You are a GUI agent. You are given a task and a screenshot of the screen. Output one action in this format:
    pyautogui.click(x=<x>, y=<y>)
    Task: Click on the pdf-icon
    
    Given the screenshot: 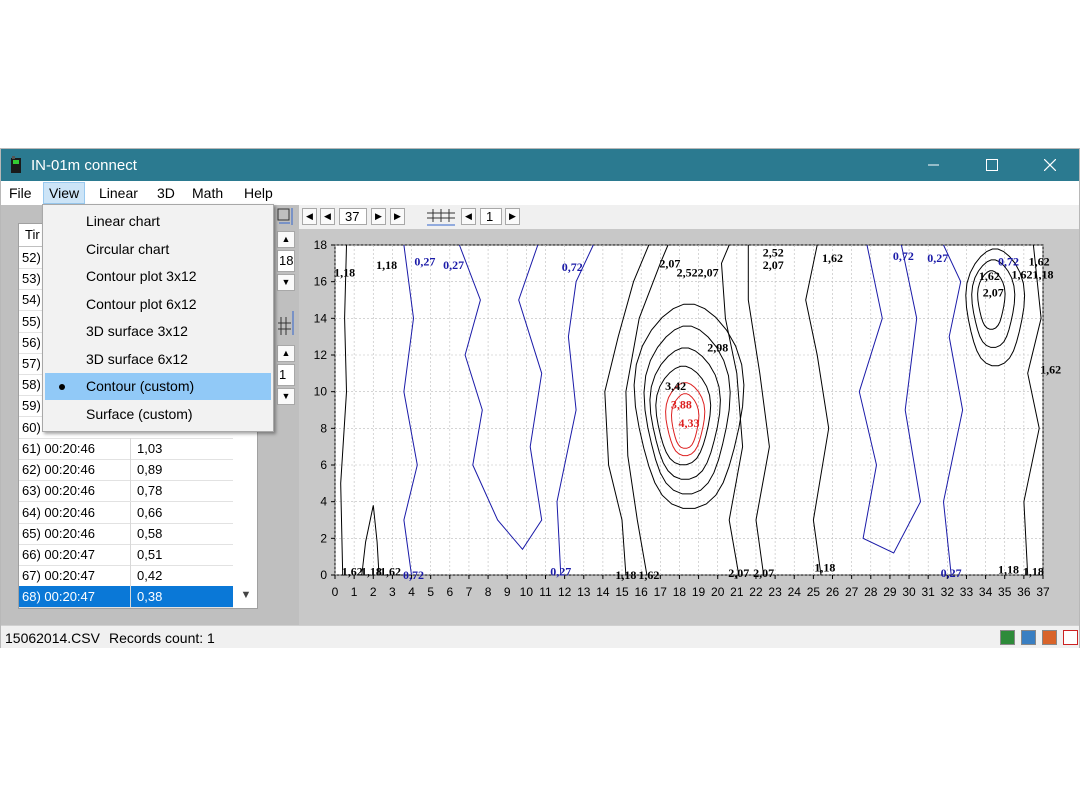 What is the action you would take?
    pyautogui.click(x=1070, y=637)
    